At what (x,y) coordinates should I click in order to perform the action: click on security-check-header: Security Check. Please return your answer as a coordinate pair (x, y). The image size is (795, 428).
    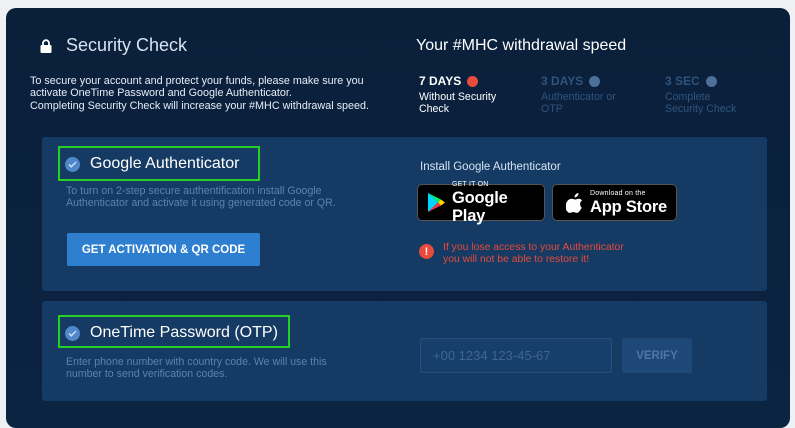
    Looking at the image, I should click on (113, 45).